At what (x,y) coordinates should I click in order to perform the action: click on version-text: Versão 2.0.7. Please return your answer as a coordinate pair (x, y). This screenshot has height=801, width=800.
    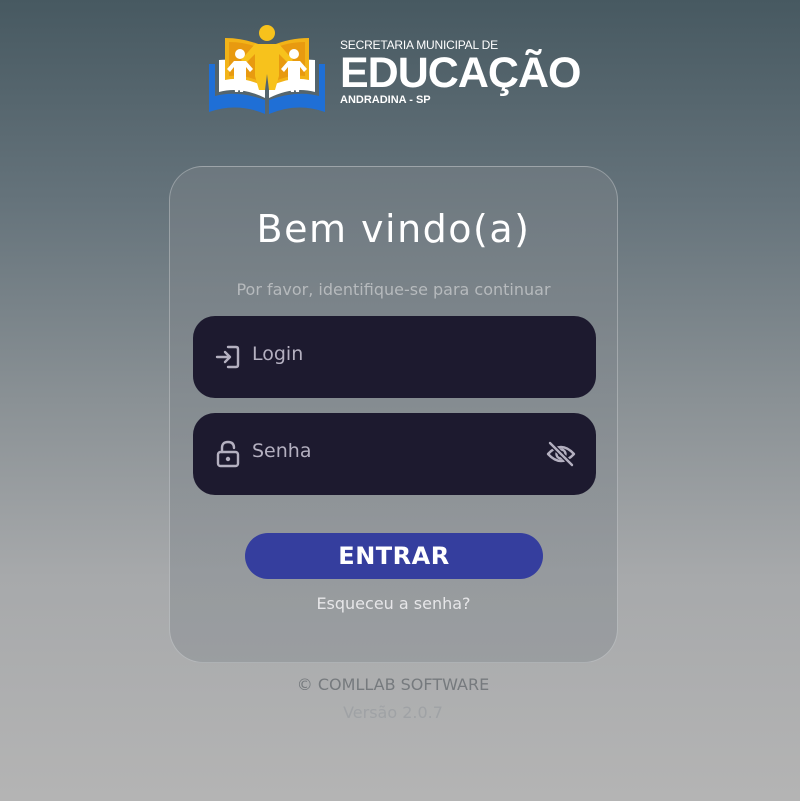
    Looking at the image, I should click on (393, 712).